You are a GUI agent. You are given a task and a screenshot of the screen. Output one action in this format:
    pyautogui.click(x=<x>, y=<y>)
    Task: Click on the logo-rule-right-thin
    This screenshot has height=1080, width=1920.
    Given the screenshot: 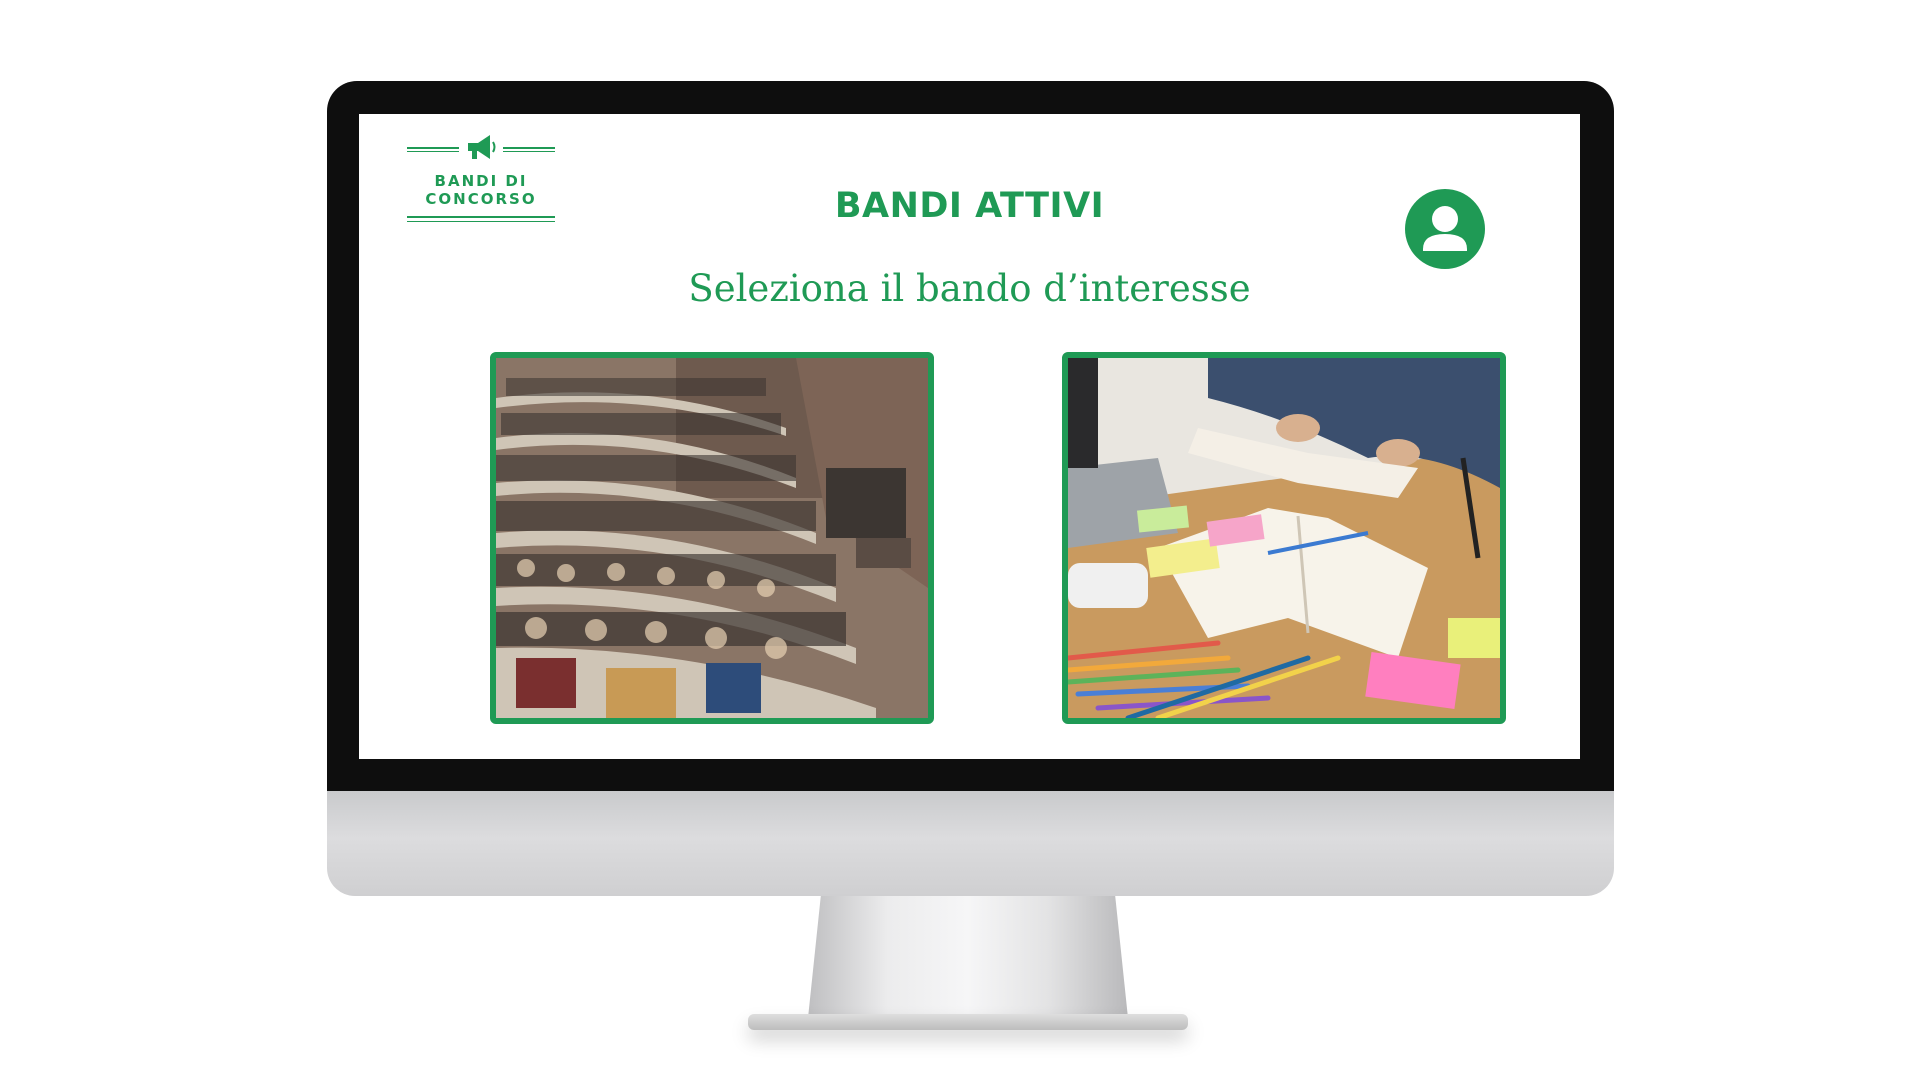 What is the action you would take?
    pyautogui.click(x=529, y=151)
    